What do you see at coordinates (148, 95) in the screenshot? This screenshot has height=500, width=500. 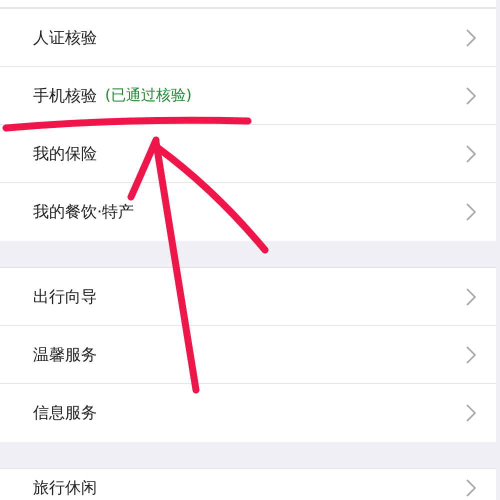 I see `status-text: (已通过核验)` at bounding box center [148, 95].